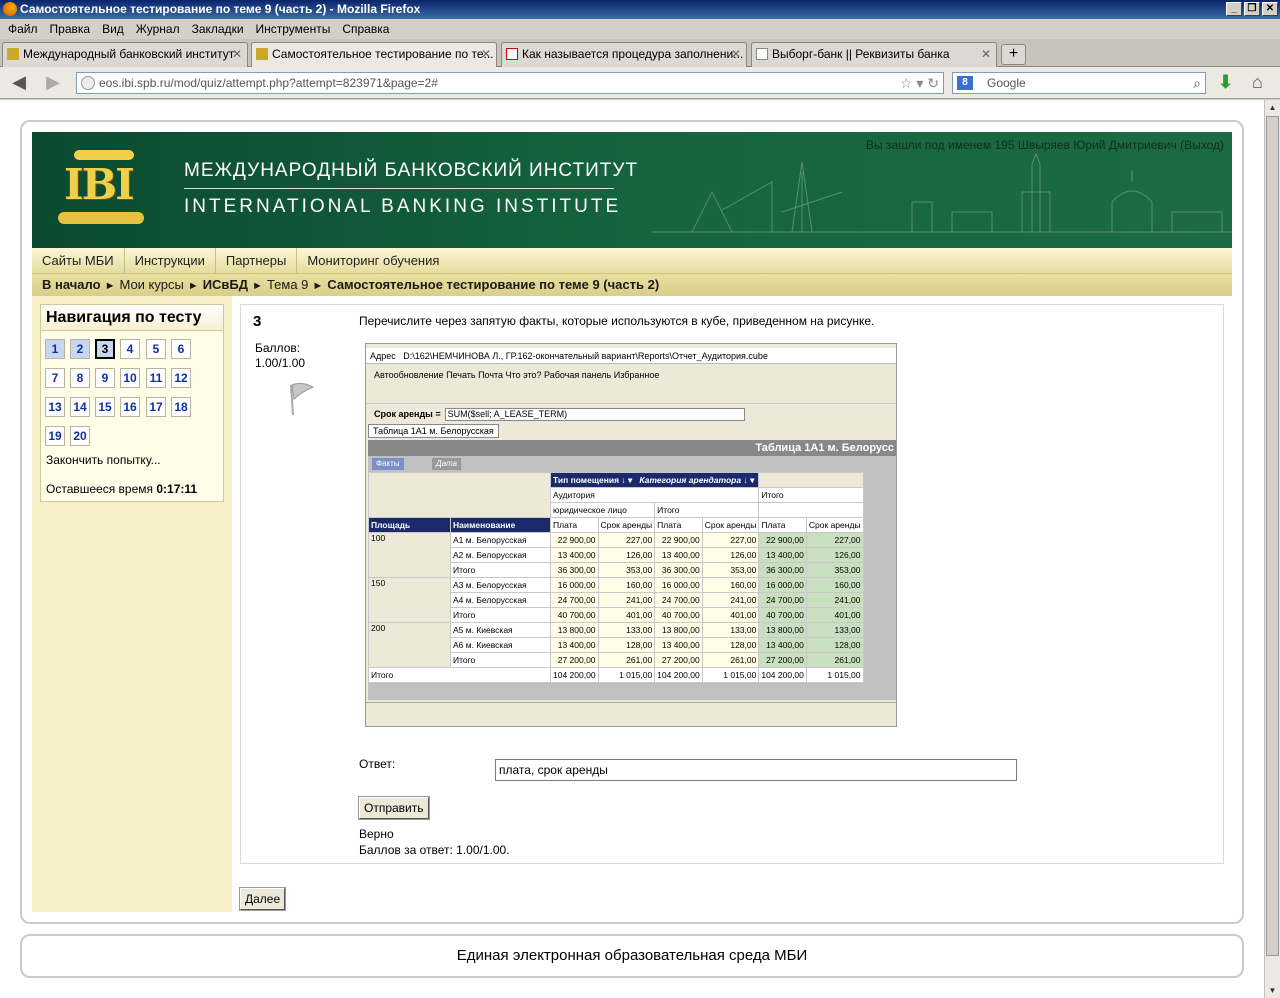 The width and height of the screenshot is (1280, 998). I want to click on scroll-down-arrow-icon: ▼, so click(1272, 990).